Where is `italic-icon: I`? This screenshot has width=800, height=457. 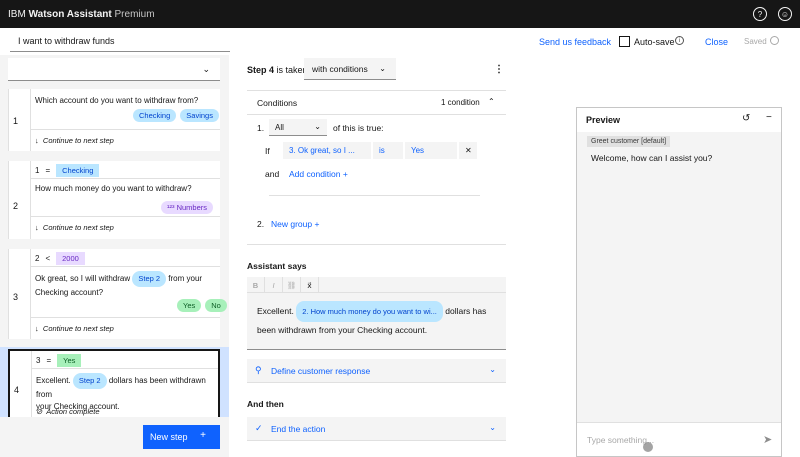 italic-icon: I is located at coordinates (274, 285).